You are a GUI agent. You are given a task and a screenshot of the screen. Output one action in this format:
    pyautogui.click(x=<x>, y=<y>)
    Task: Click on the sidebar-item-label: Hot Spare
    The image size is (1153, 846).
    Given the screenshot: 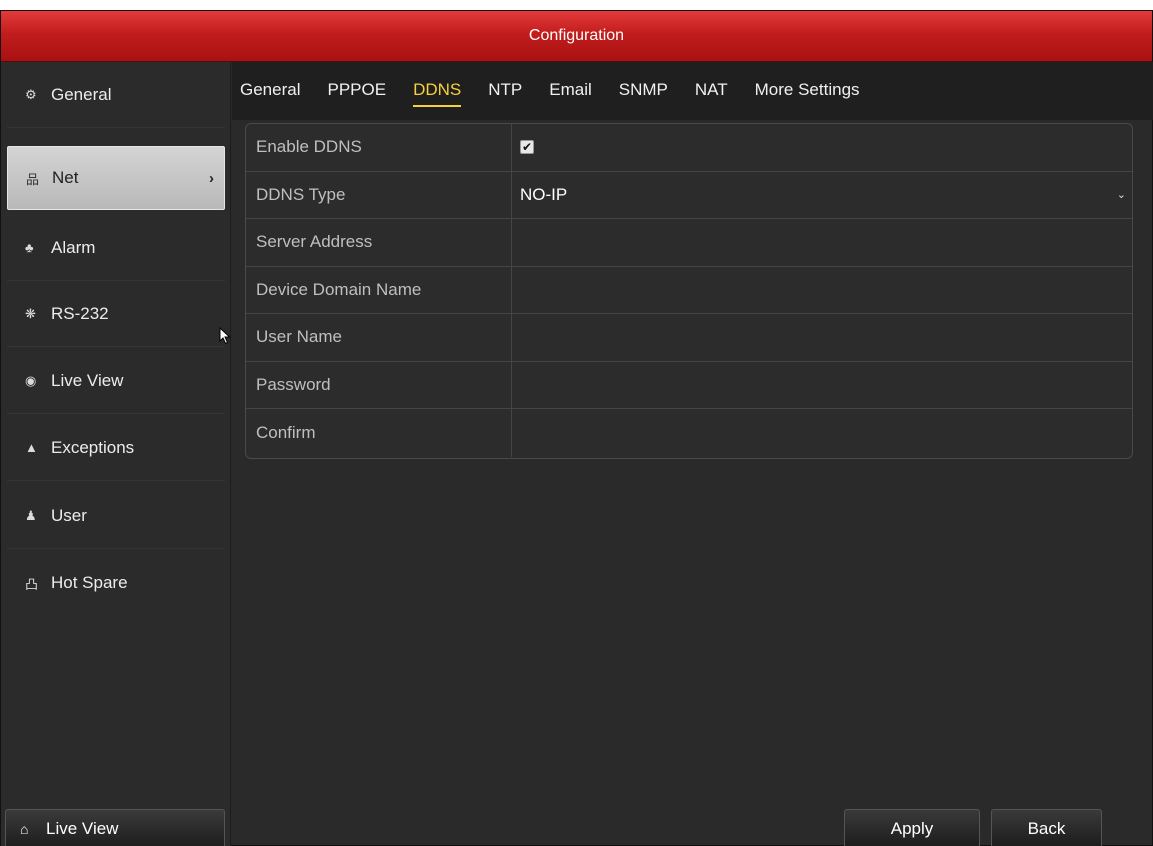 What is the action you would take?
    pyautogui.click(x=89, y=582)
    